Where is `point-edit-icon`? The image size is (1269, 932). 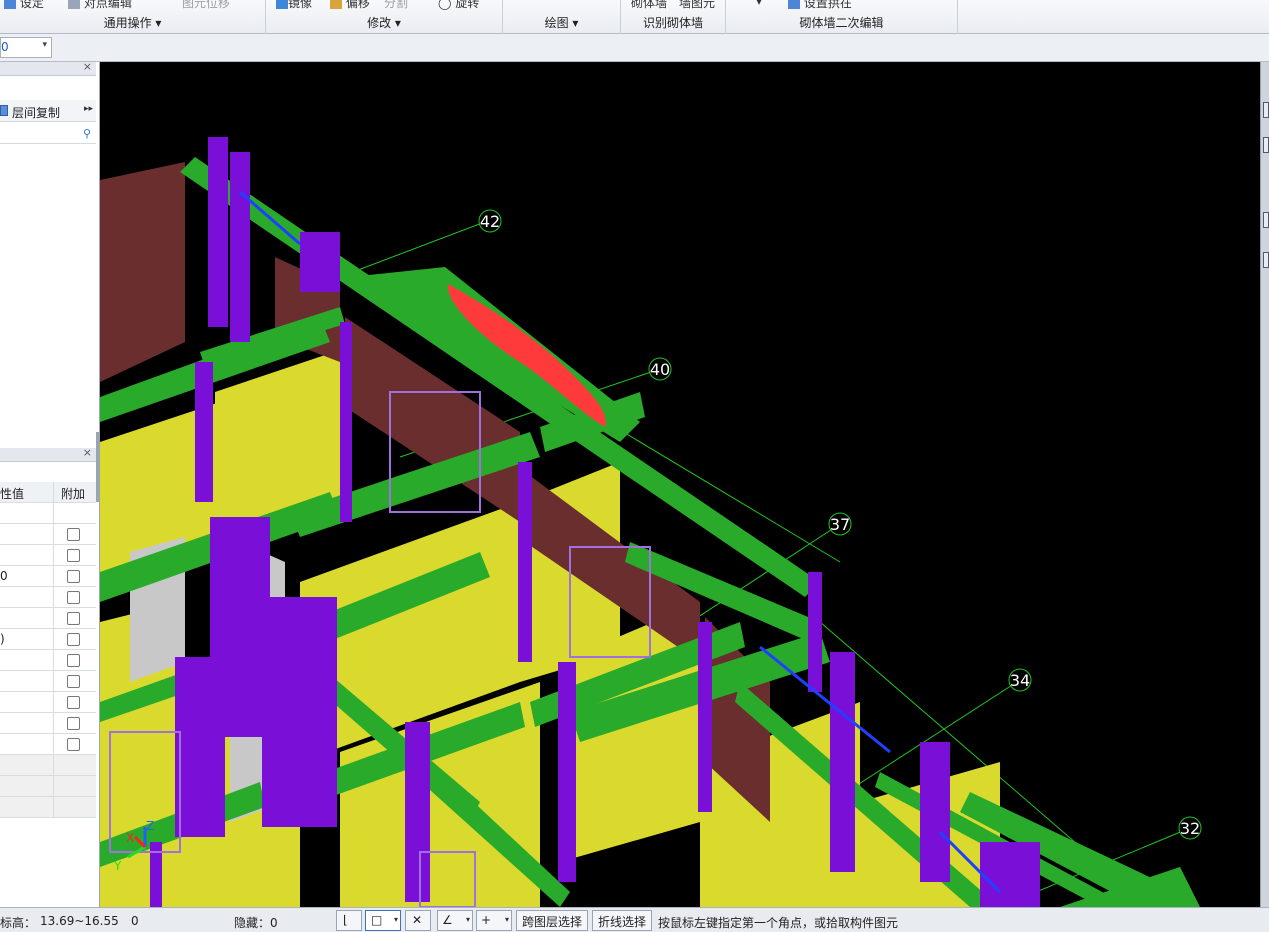
point-edit-icon is located at coordinates (74, 4).